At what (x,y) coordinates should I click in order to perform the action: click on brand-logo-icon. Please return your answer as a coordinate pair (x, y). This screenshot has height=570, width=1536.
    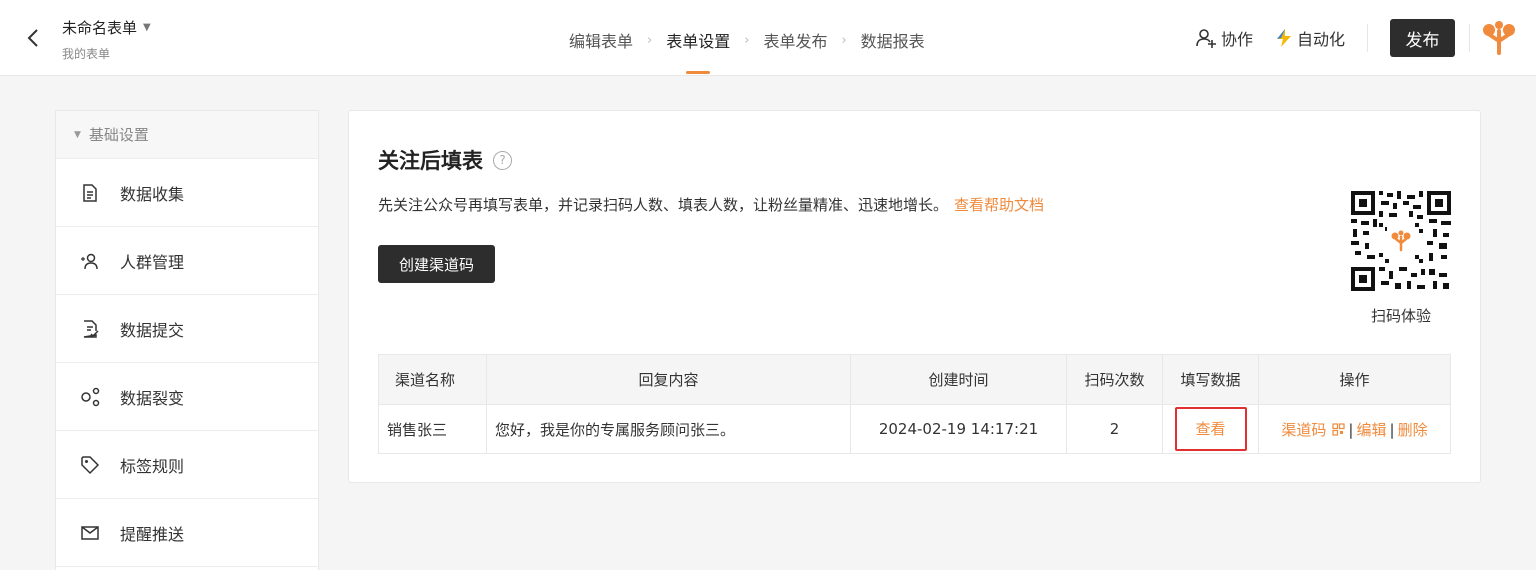
    Looking at the image, I should click on (1499, 38).